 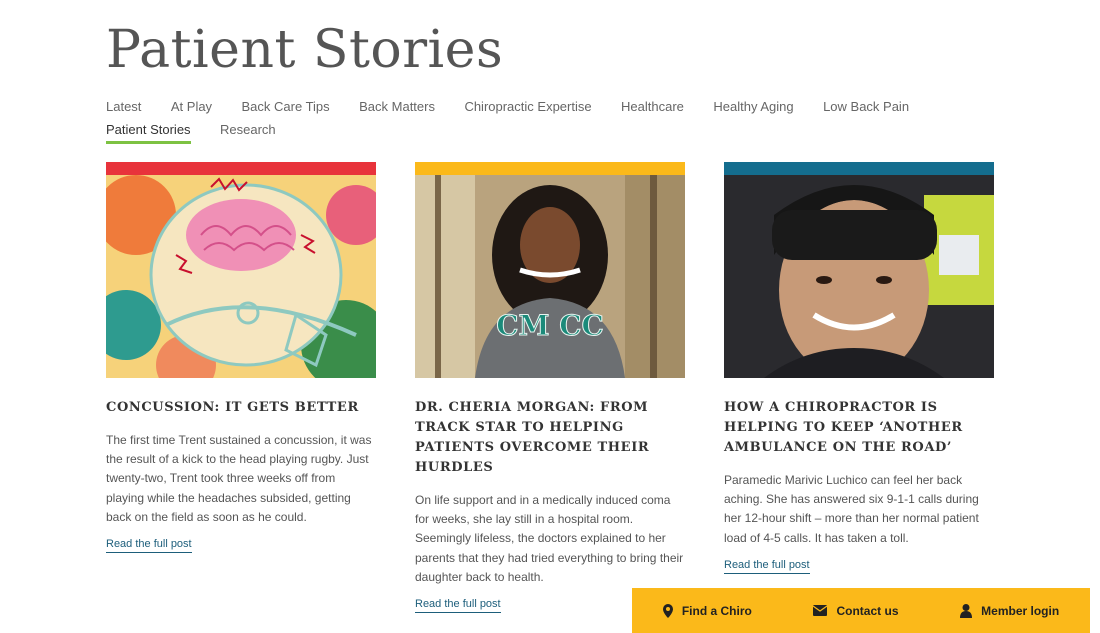 What do you see at coordinates (867, 610) in the screenshot?
I see `contact-us-label: Contact us` at bounding box center [867, 610].